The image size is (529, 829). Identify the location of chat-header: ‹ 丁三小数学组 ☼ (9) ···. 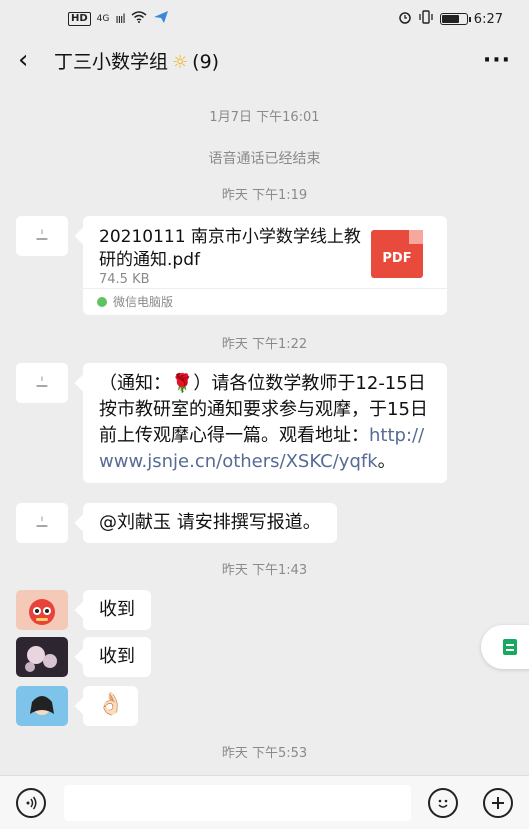
(264, 60).